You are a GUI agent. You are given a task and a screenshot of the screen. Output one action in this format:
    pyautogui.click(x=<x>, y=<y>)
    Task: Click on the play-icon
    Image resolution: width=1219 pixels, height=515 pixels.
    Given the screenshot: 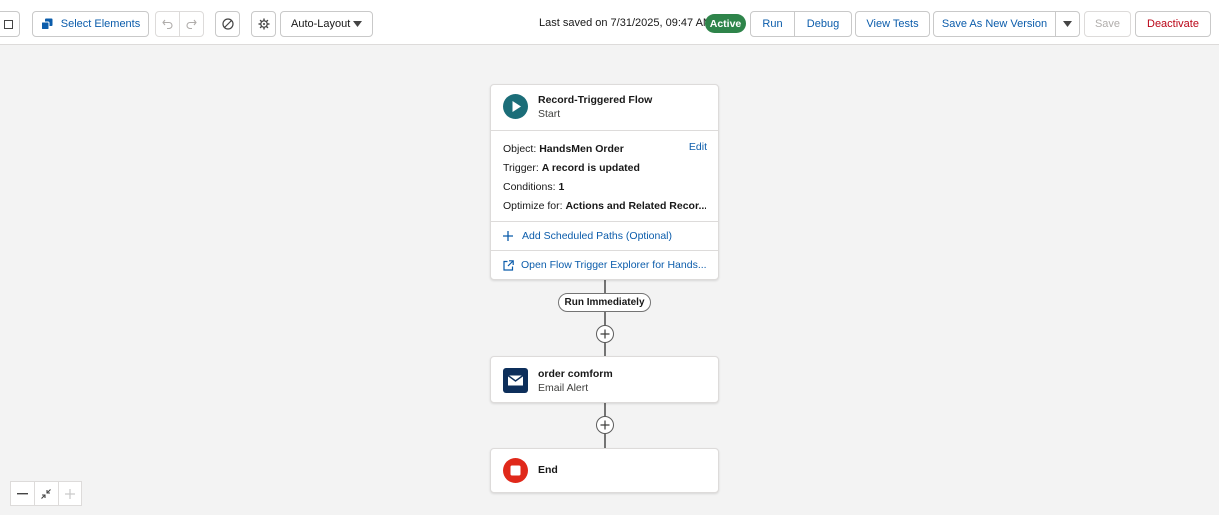 What is the action you would take?
    pyautogui.click(x=515, y=106)
    